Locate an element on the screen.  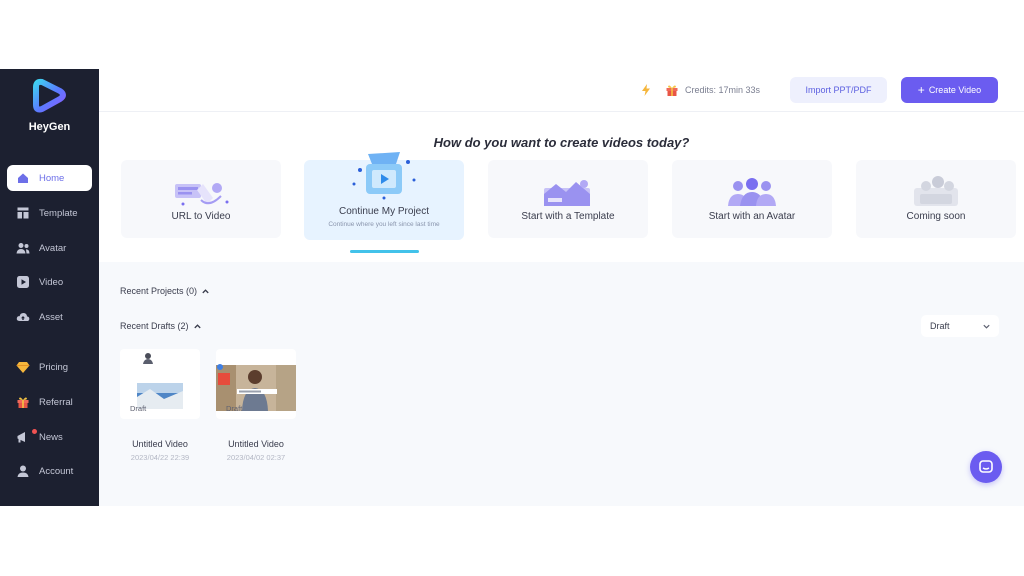
recent-drafts-toggle: Recent Drafts (2) is located at coordinates (161, 326).